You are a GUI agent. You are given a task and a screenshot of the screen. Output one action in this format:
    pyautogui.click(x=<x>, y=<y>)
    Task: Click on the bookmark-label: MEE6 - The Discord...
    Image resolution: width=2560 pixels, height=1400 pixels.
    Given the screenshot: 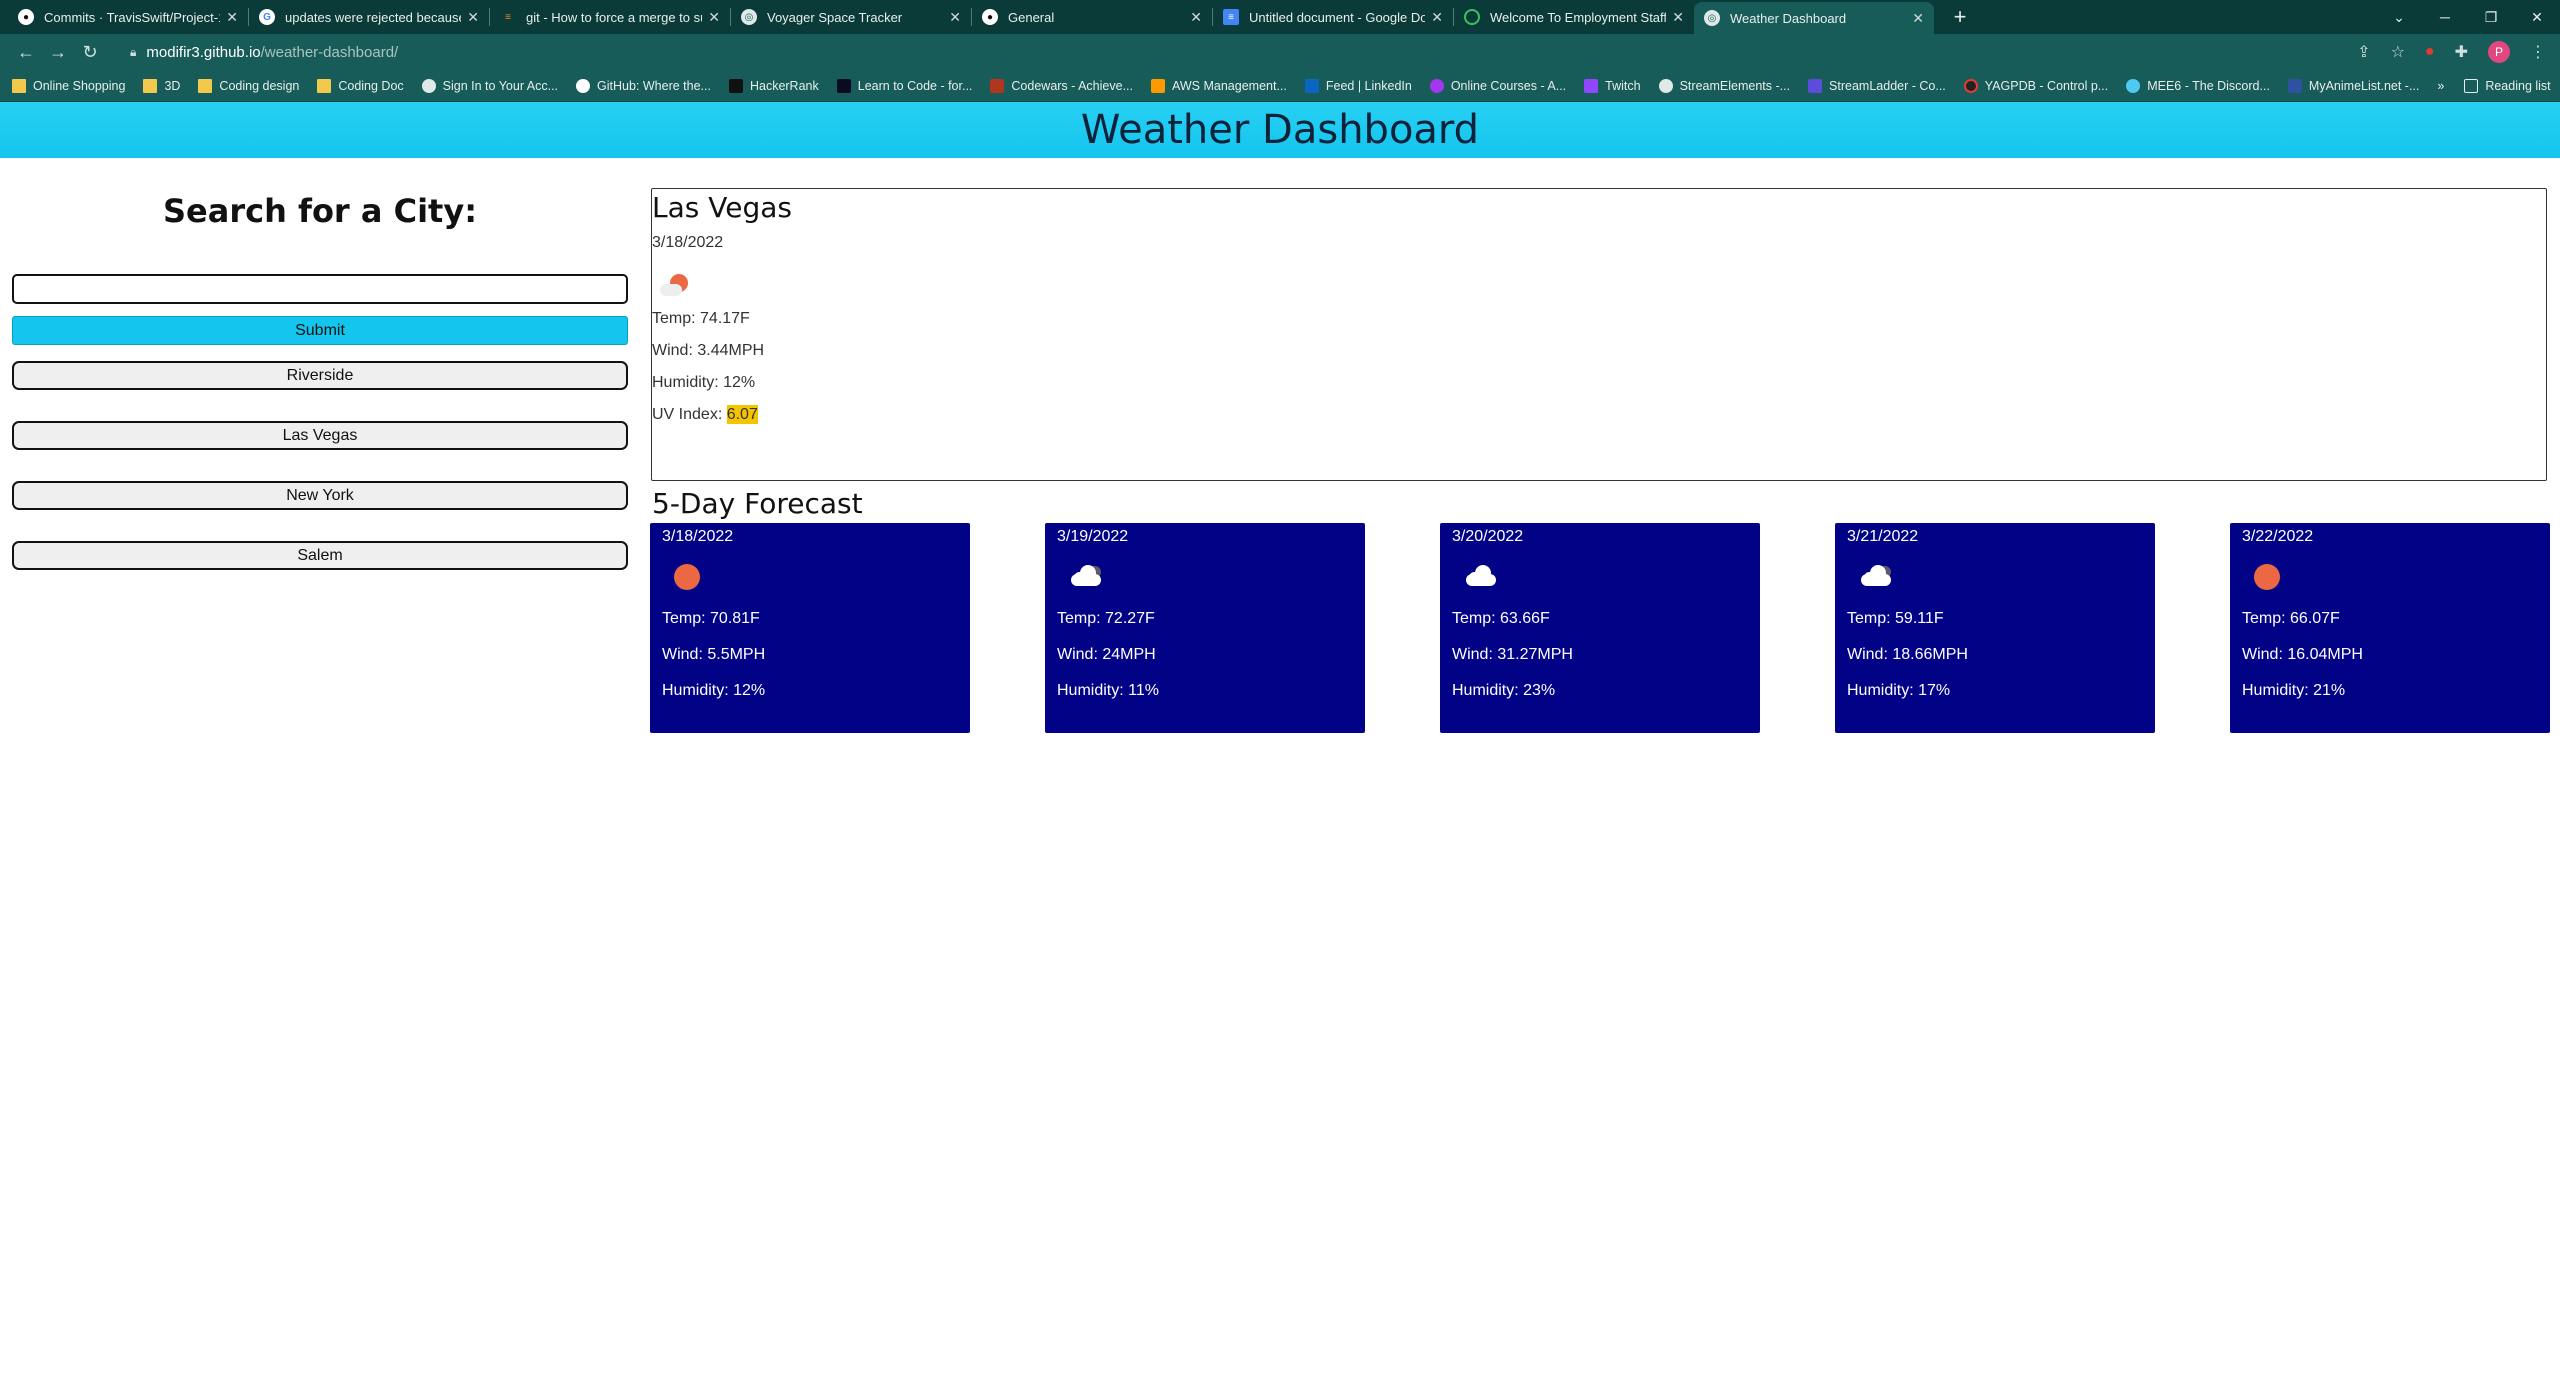 What is the action you would take?
    pyautogui.click(x=2208, y=85)
    